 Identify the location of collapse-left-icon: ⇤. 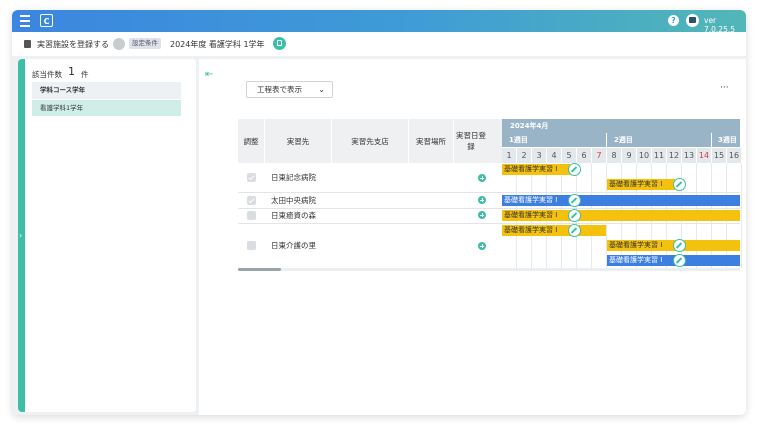
(209, 74).